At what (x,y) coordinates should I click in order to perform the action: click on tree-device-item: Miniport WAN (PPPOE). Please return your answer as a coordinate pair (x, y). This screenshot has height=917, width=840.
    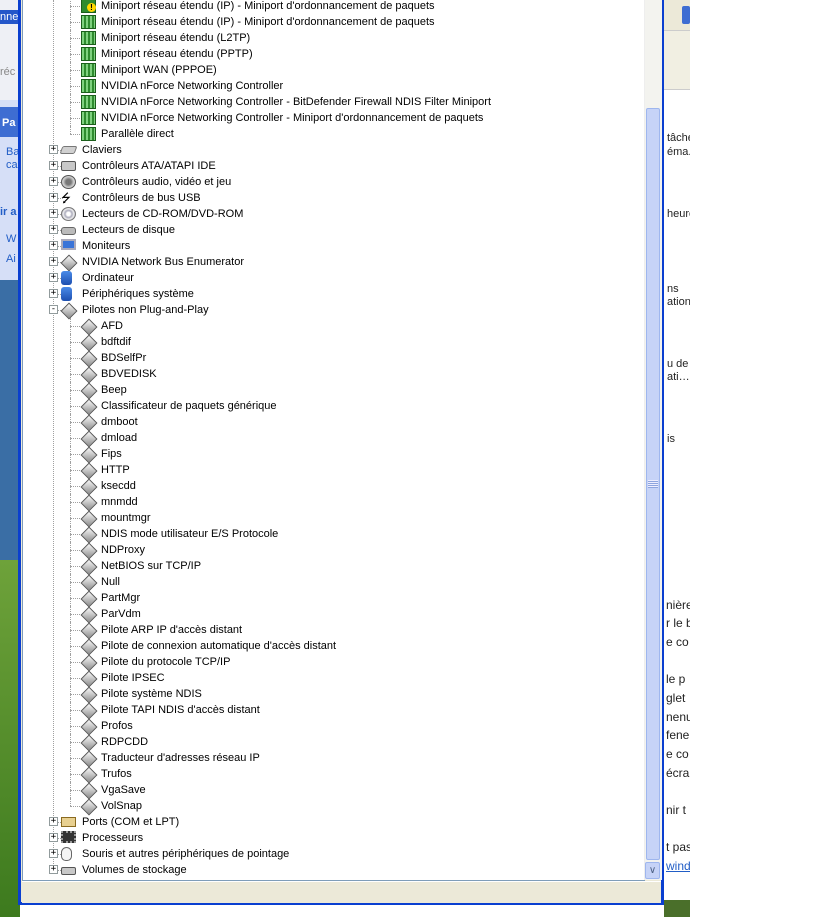
    Looking at the image, I should click on (333, 70).